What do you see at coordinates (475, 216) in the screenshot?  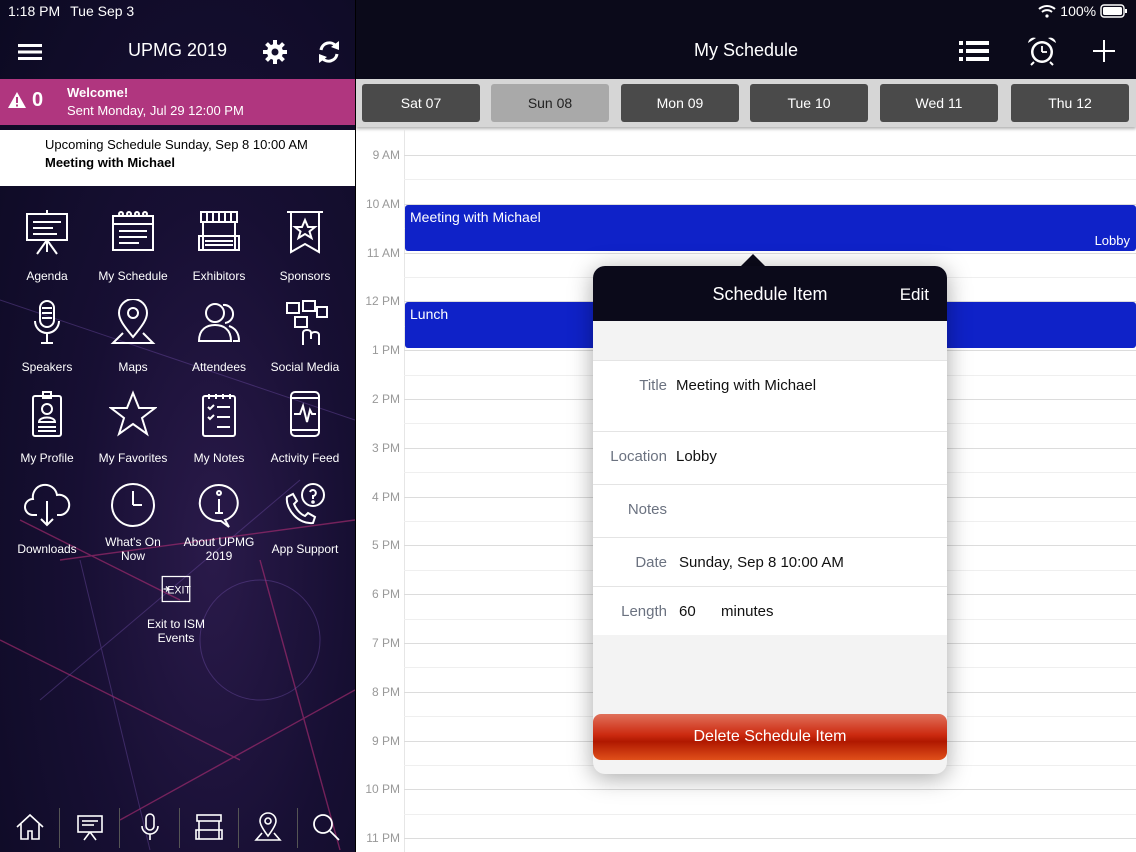 I see `event-title: Meeting with Michael` at bounding box center [475, 216].